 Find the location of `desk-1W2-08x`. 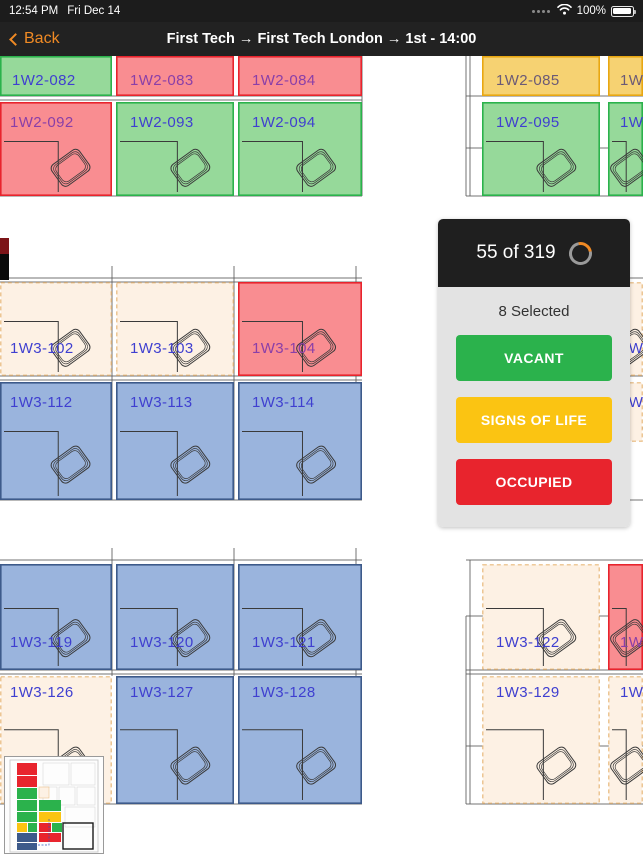

desk-1W2-08x is located at coordinates (625, 76).